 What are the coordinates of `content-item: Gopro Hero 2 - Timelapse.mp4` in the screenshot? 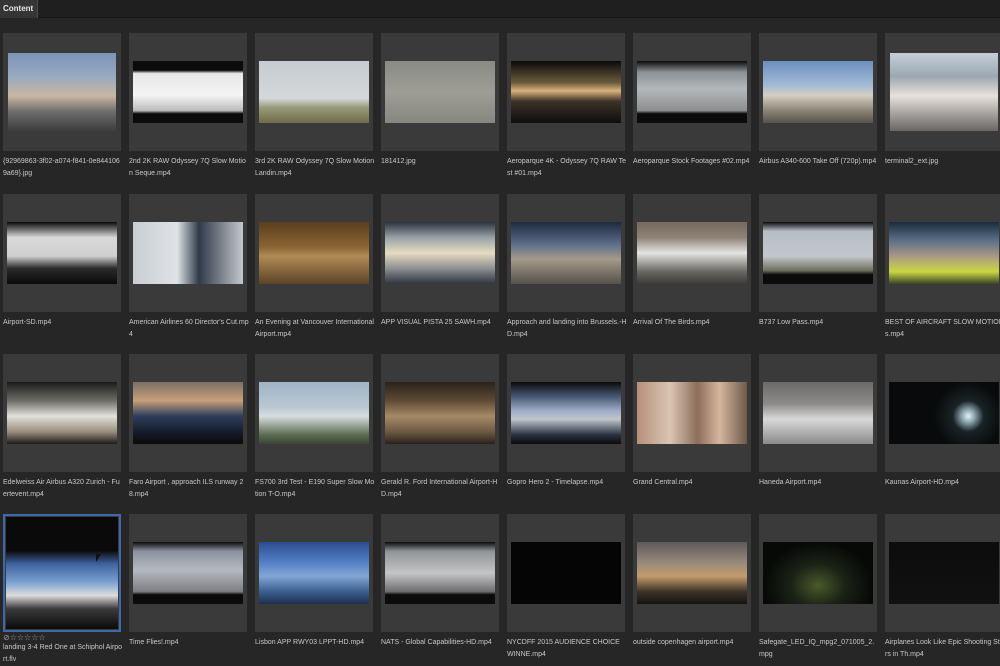 It's located at (567, 426).